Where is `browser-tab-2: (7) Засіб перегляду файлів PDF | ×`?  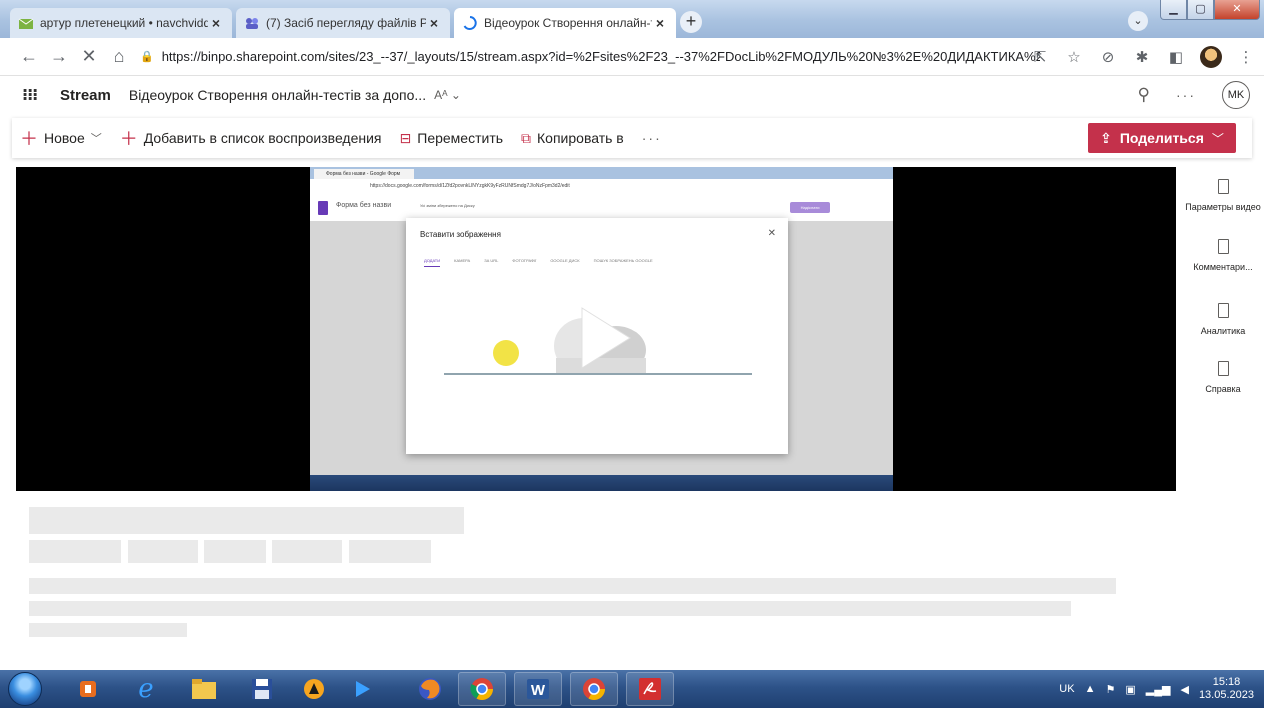
browser-tab-2: (7) Засіб перегляду файлів PDF | × is located at coordinates (343, 23).